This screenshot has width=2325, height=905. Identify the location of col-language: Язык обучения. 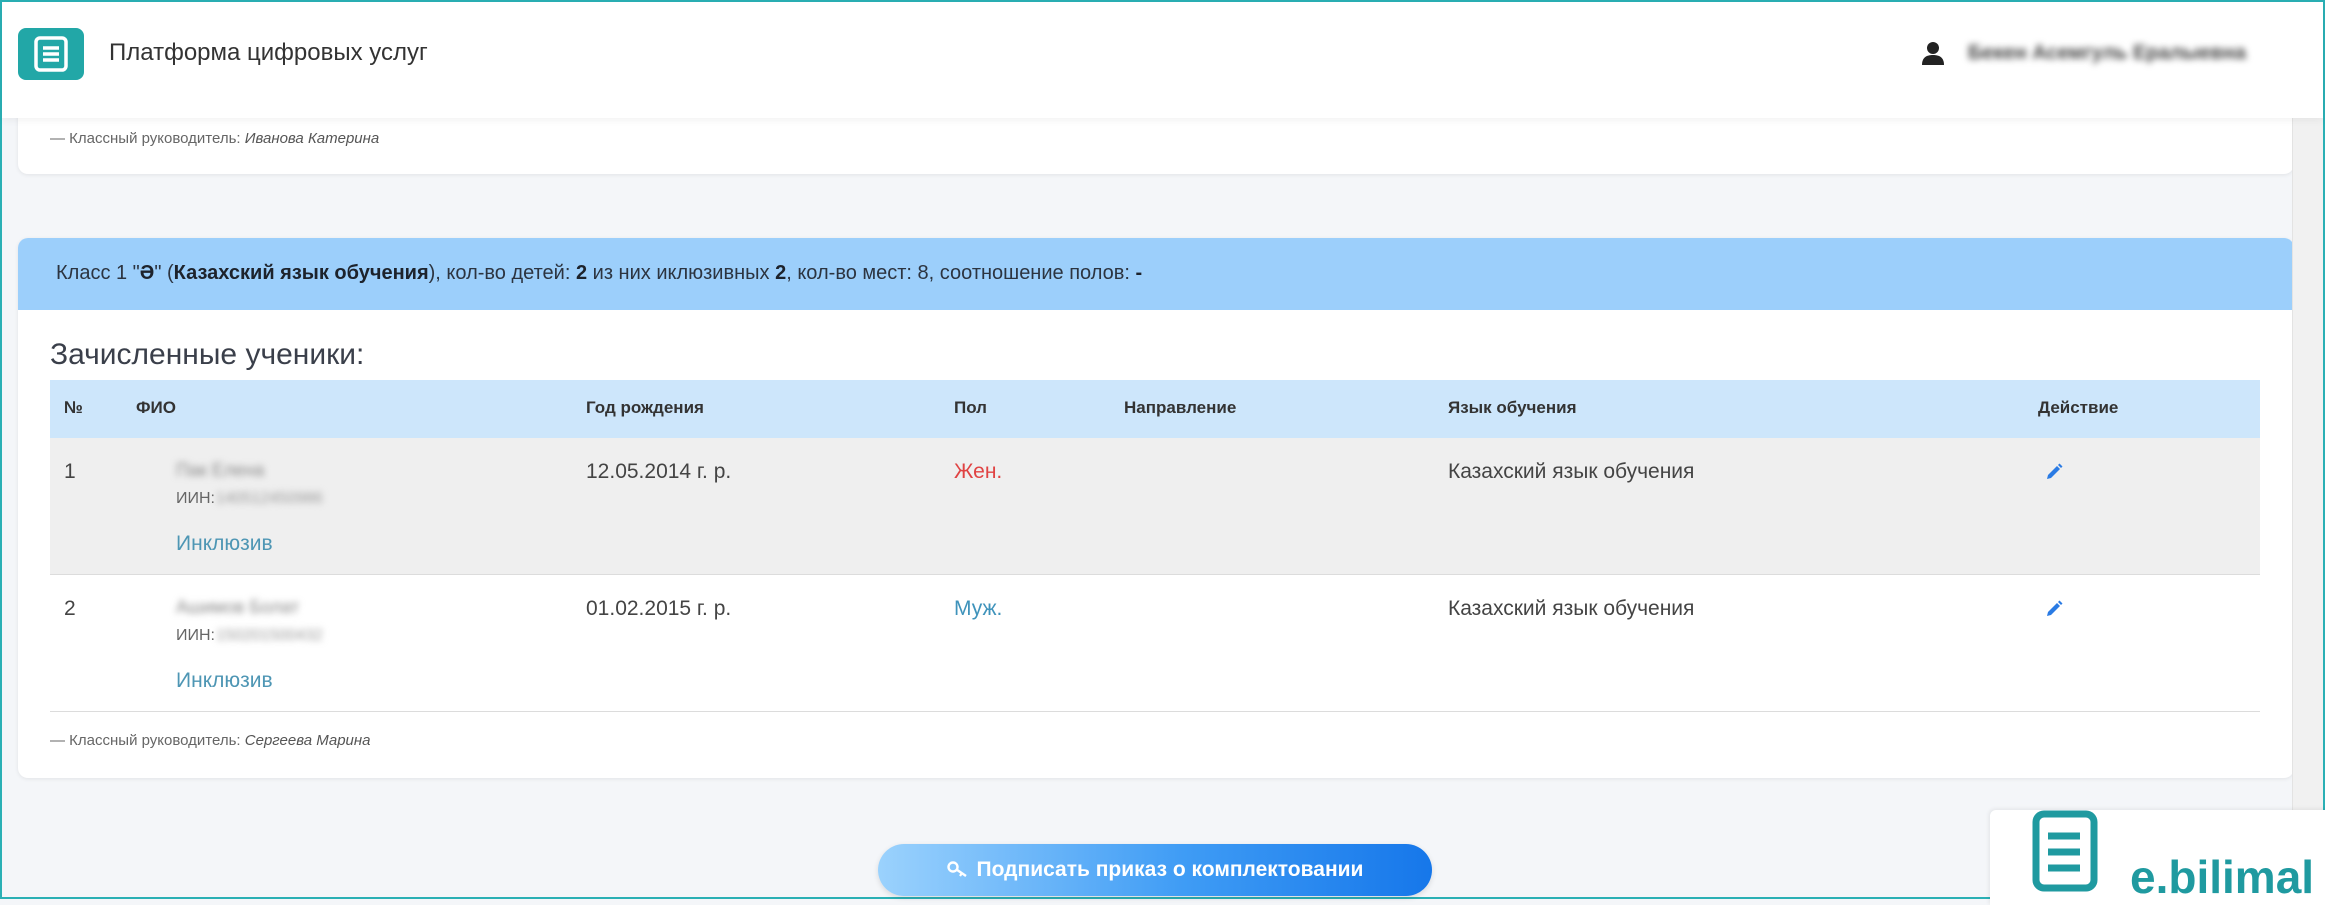
(1512, 407).